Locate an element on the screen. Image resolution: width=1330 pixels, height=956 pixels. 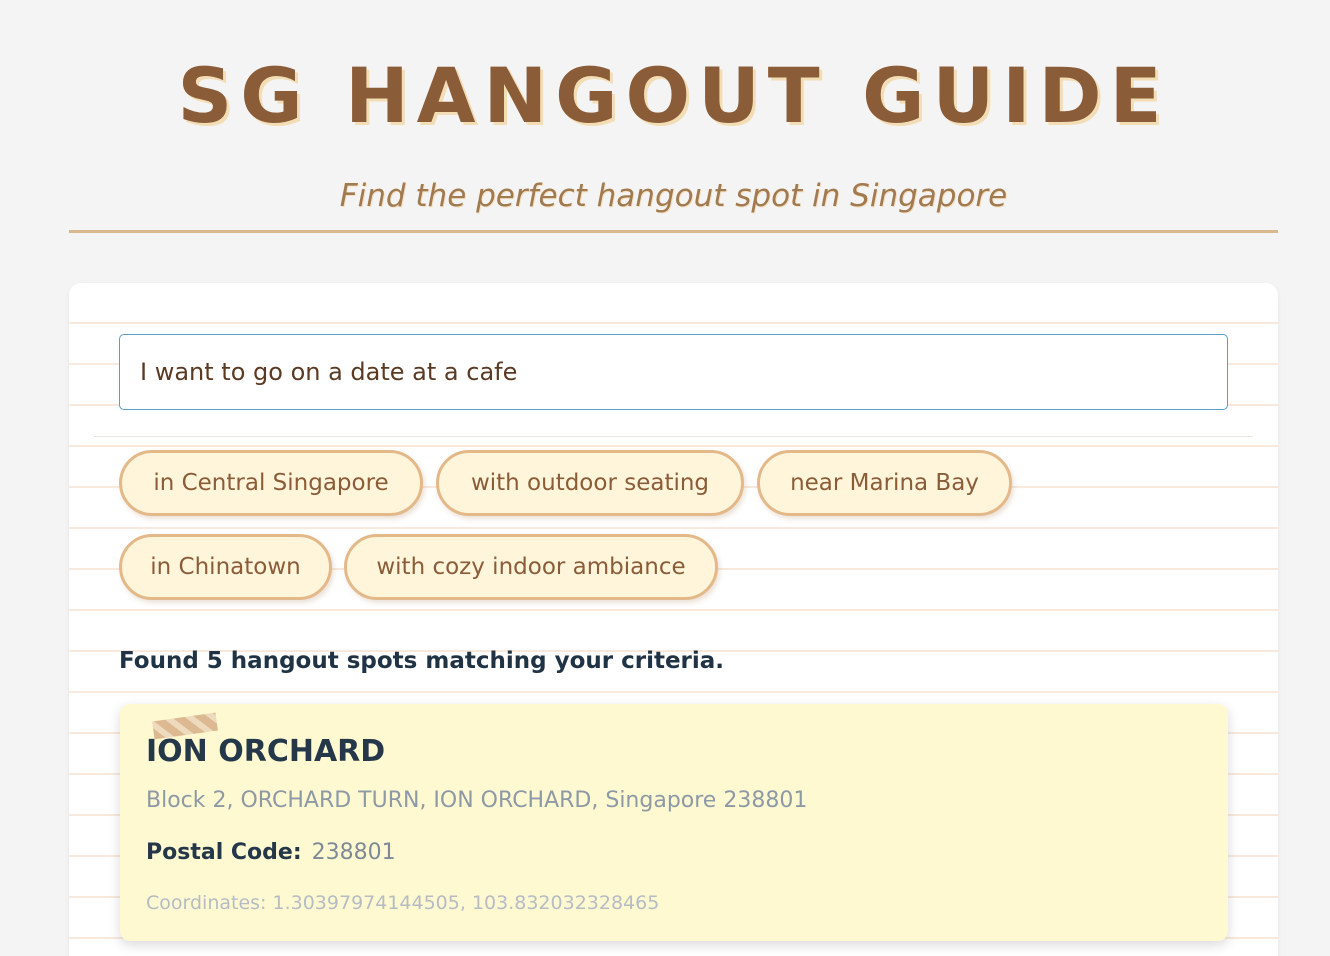
app-title: SG HANGOUT GUIDE is located at coordinates (673, 95).